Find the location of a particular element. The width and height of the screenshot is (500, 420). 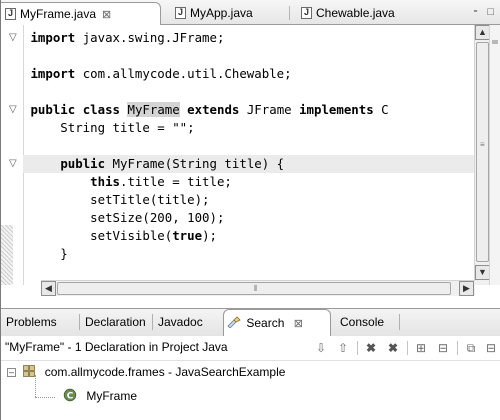

tab-myframe: MyFrame.java ⊠ is located at coordinates (81, 13).